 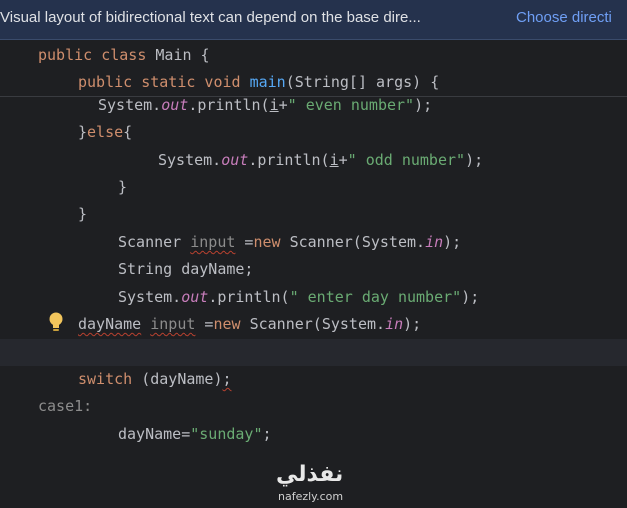 What do you see at coordinates (155, 379) in the screenshot?
I see `code-line: switch (dayName);` at bounding box center [155, 379].